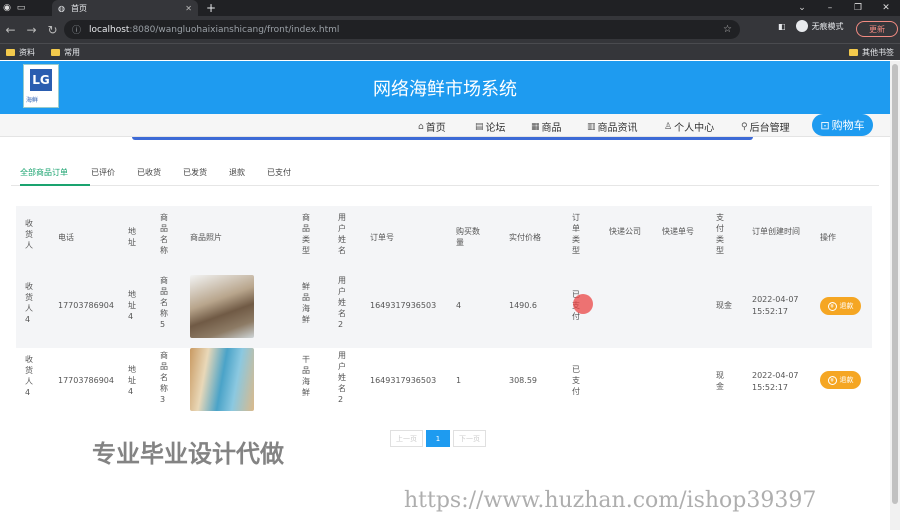 This screenshot has width=900, height=530. What do you see at coordinates (744, 126) in the screenshot?
I see `link-icon: ⚲` at bounding box center [744, 126].